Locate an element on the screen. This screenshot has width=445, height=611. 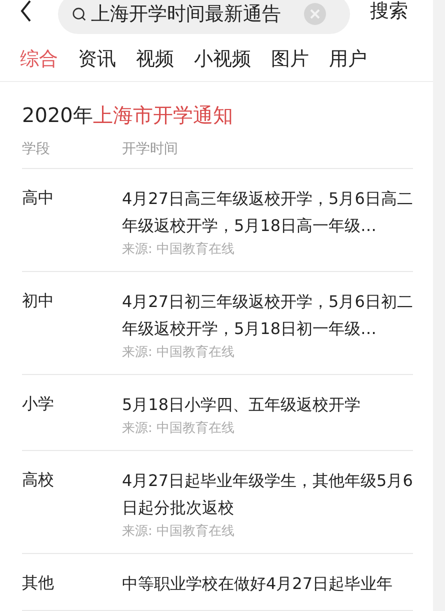
table-cell-text: 初中 is located at coordinates (38, 301).